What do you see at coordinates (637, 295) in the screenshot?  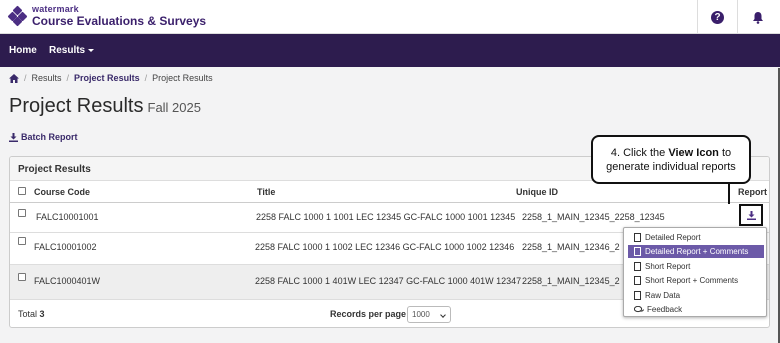 I see `table-icon` at bounding box center [637, 295].